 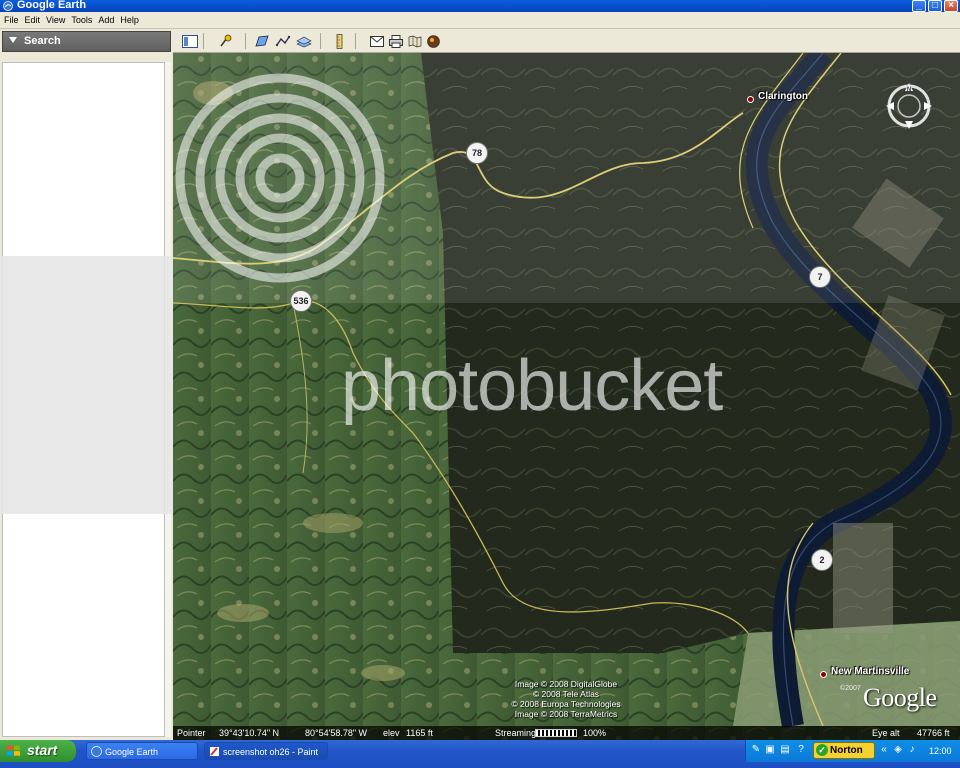 I want to click on close-icon: ×, so click(x=951, y=5).